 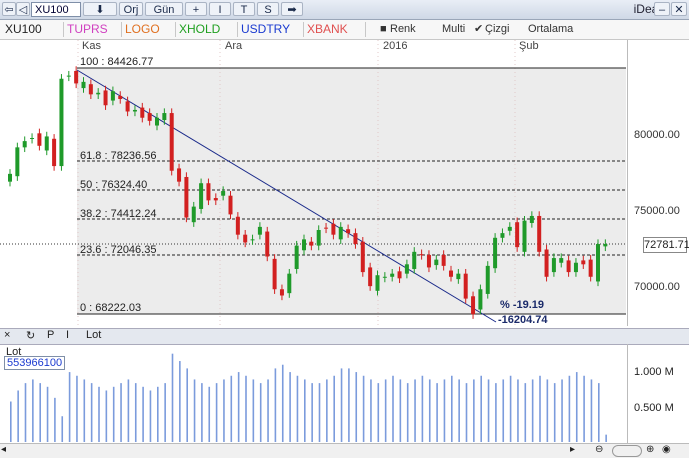 What do you see at coordinates (100, 9) in the screenshot?
I see `download-icon: ⬇` at bounding box center [100, 9].